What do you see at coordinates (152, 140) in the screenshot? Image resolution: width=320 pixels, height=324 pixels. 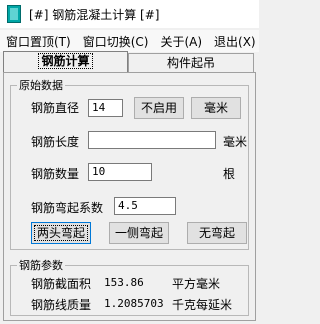 I see `length-input` at bounding box center [152, 140].